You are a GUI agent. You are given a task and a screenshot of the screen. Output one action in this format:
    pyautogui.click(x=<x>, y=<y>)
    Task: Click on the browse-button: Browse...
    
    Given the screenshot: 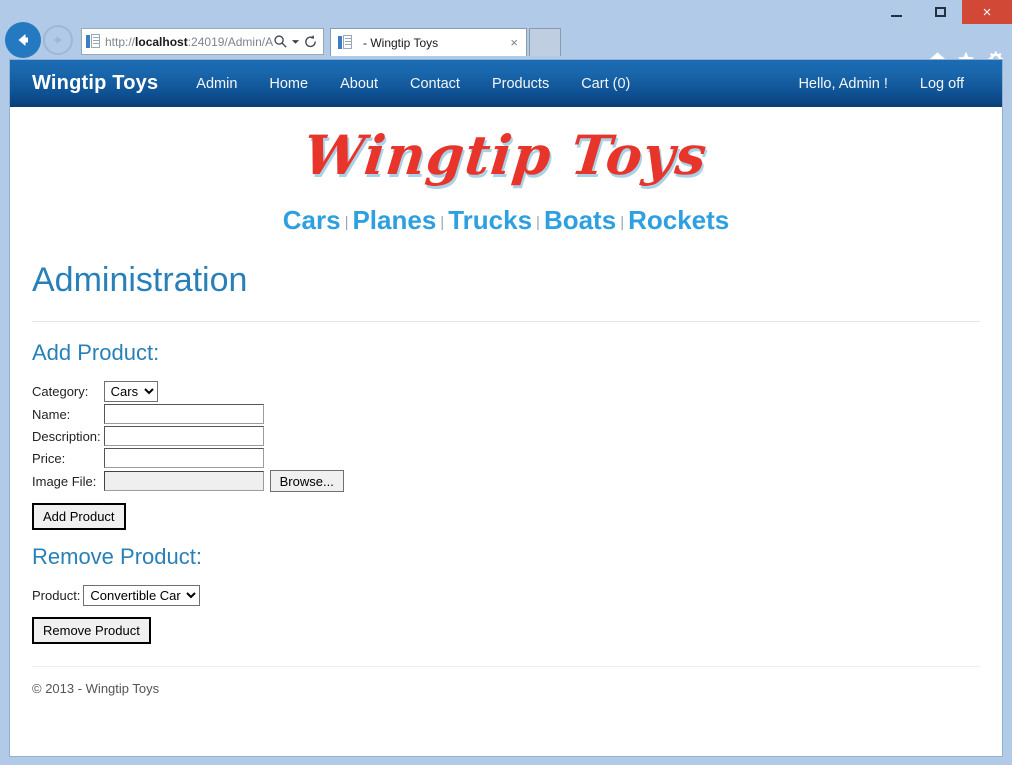 What is the action you would take?
    pyautogui.click(x=306, y=481)
    